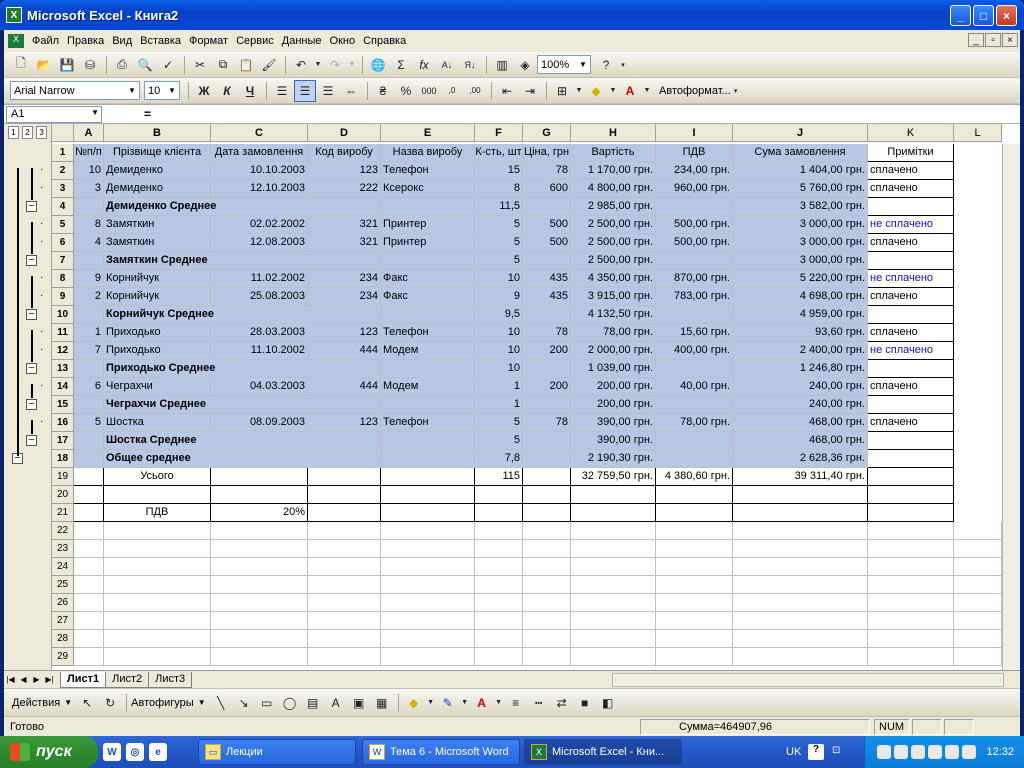  What do you see at coordinates (89, 333) in the screenshot?
I see `cell: 1` at bounding box center [89, 333].